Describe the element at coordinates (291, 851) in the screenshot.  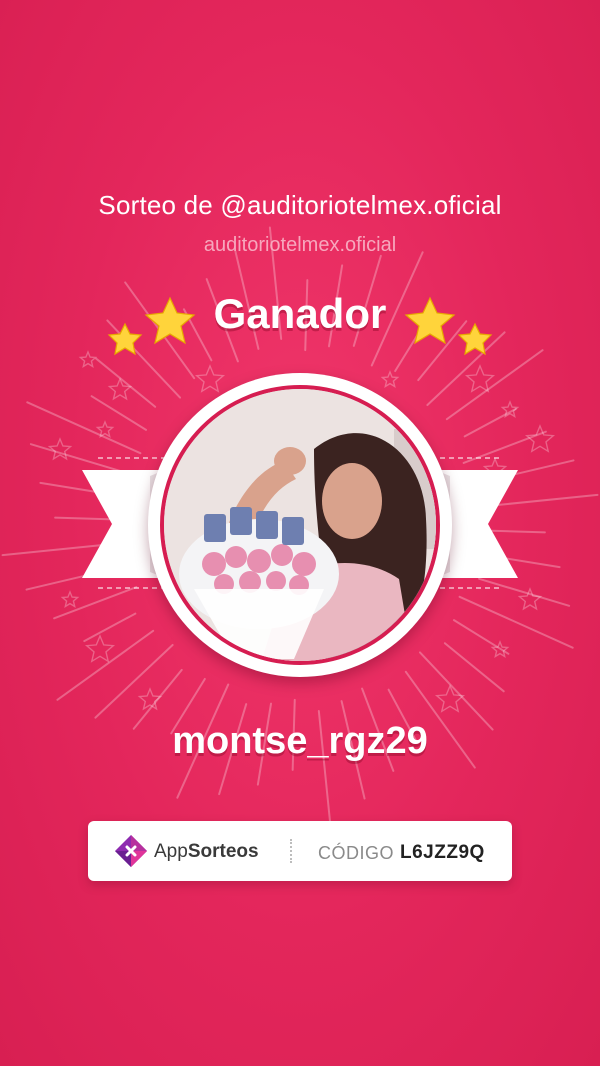
I see `divider` at that location.